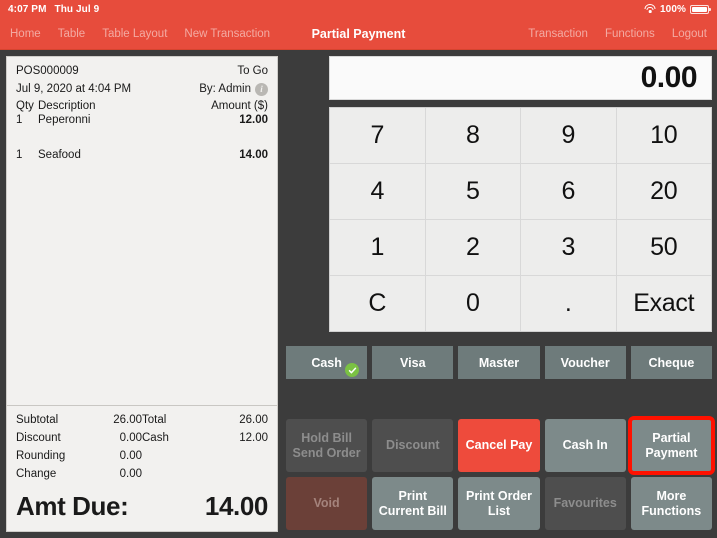  Describe the element at coordinates (72, 34) in the screenshot. I see `nav-item-table: Table` at that location.